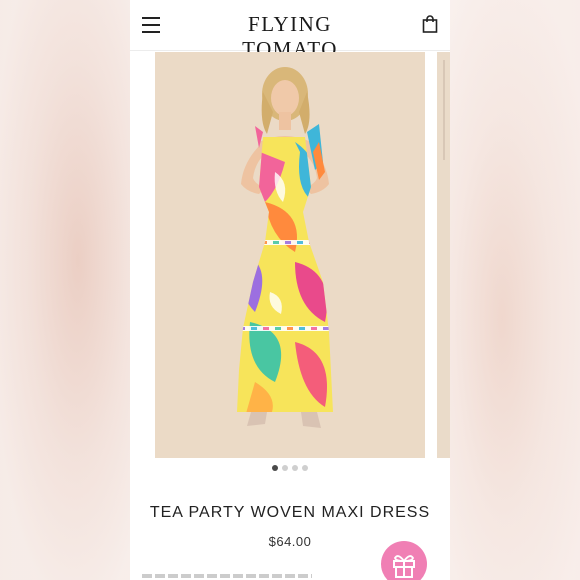 This screenshot has width=580, height=580. I want to click on hamburger-menu-icon, so click(152, 24).